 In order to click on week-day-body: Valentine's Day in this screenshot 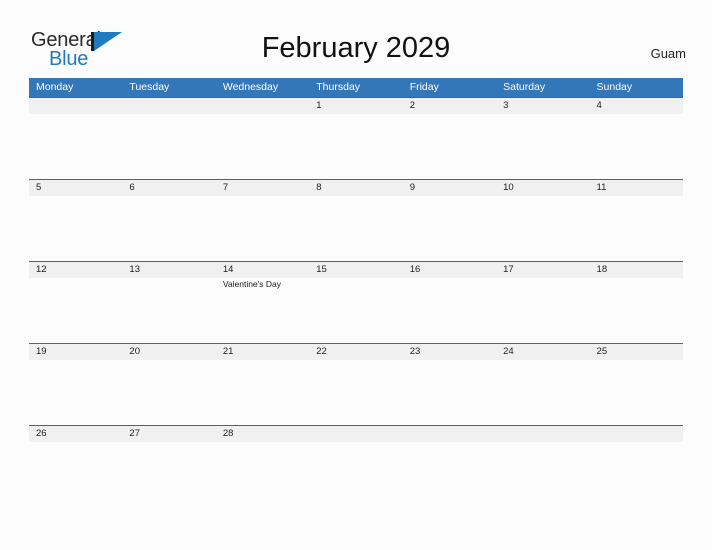, I will do `click(356, 310)`.